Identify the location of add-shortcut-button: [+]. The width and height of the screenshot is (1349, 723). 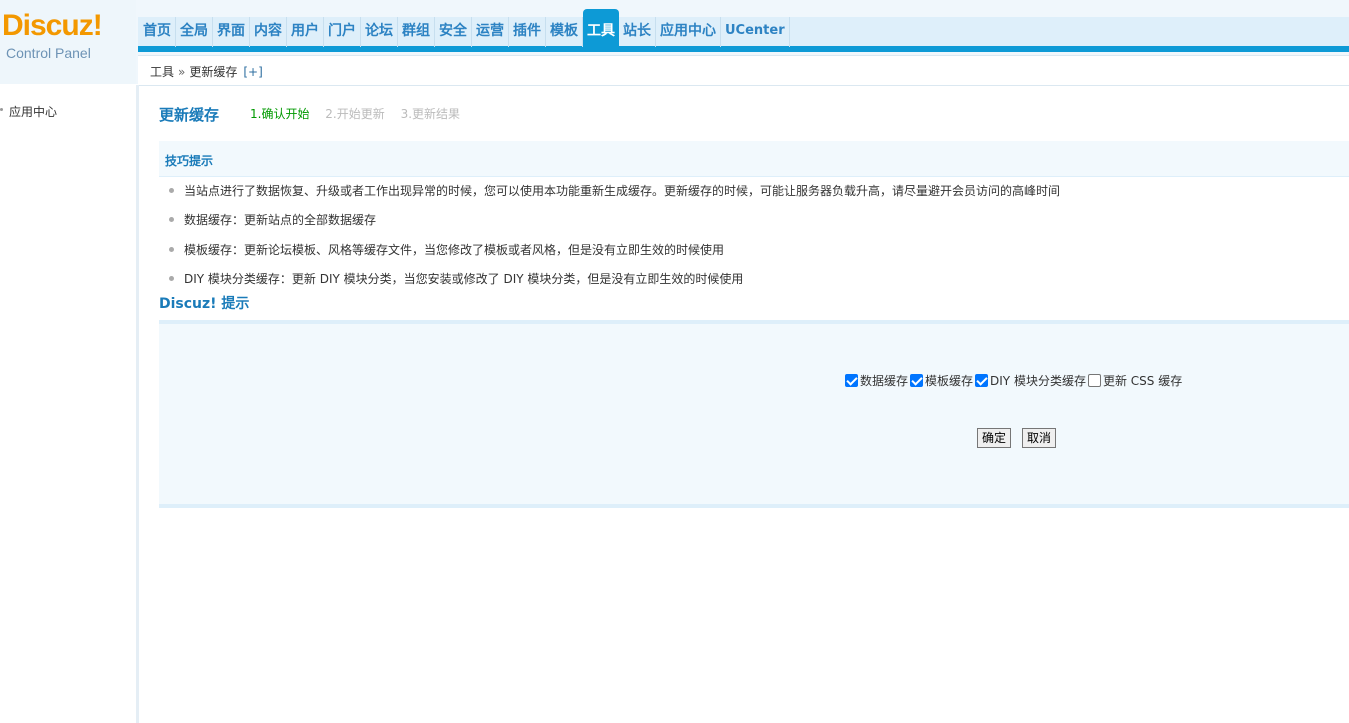
(252, 72).